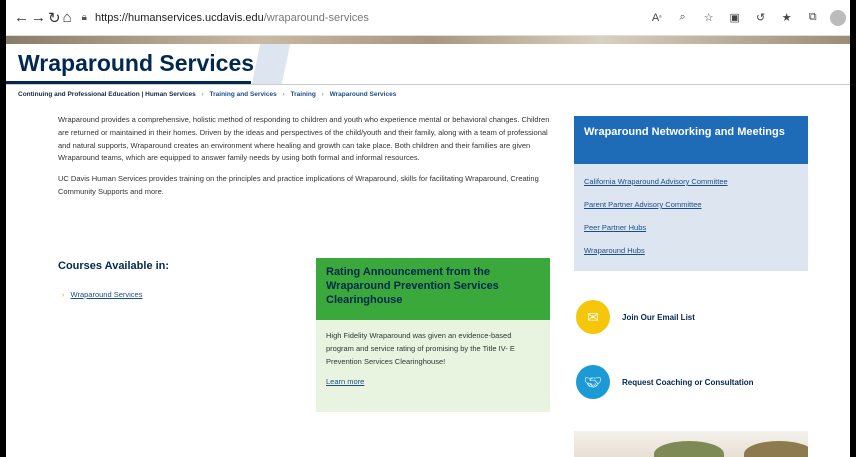 This screenshot has width=856, height=457. I want to click on course-link-wraparound: › Wraparound Services, so click(102, 294).